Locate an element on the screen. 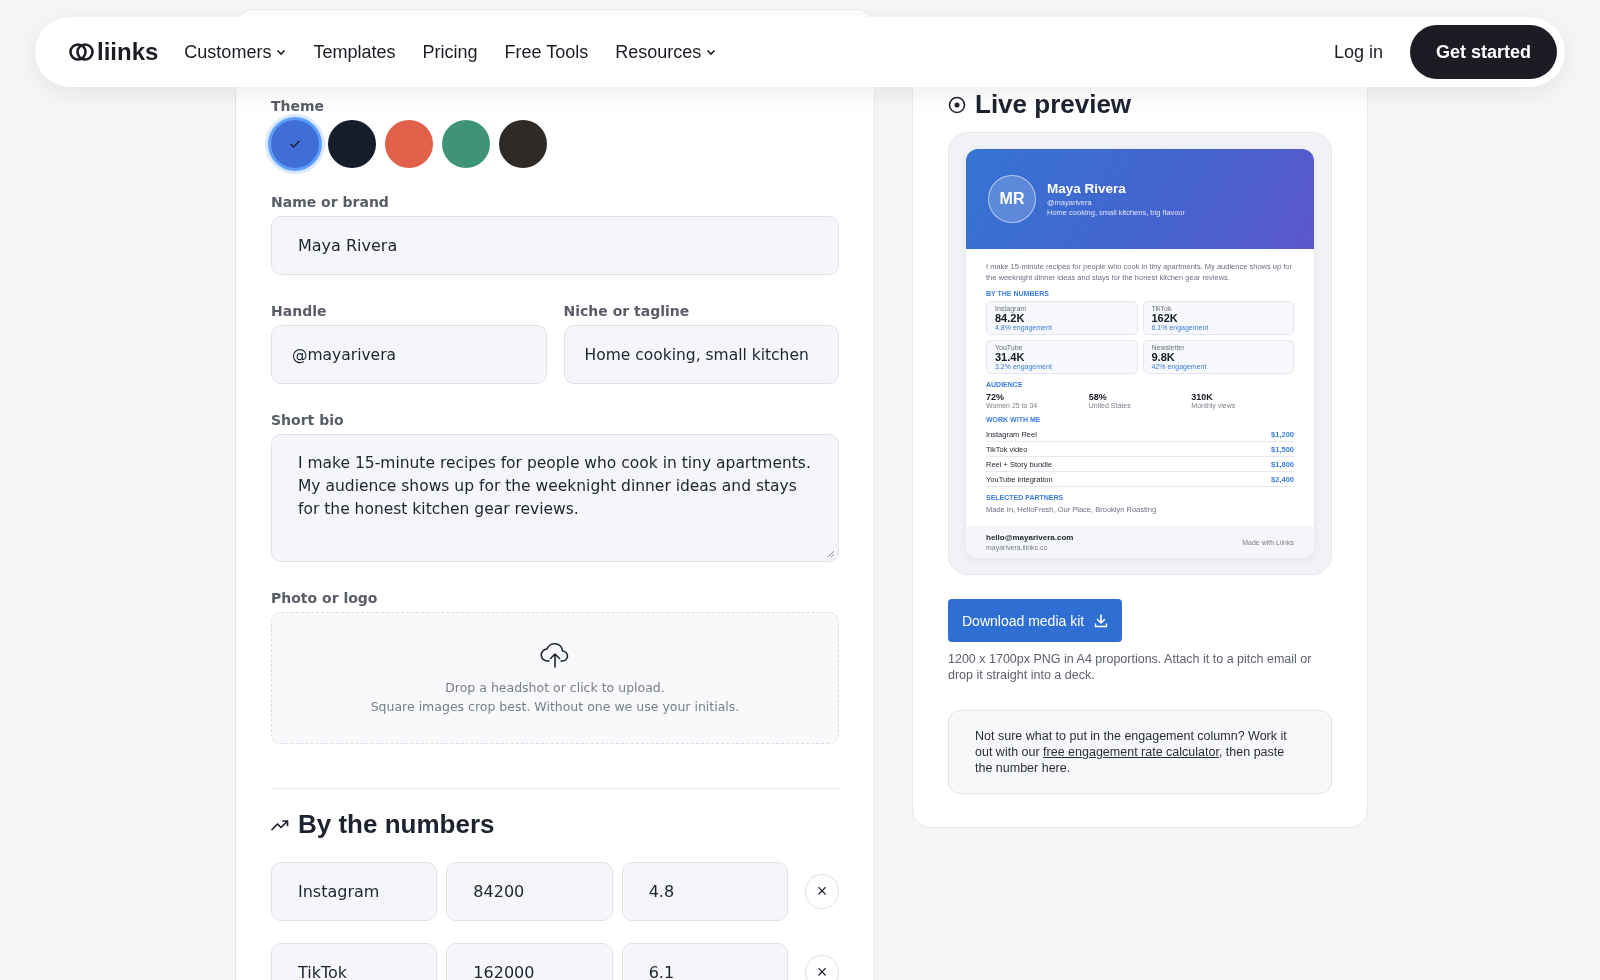 This screenshot has height=980, width=1600. tip-text: Not sure what to put in the engagement column? Work it out with our free engagement rate calculator, then paste the number here. is located at coordinates (1131, 752).